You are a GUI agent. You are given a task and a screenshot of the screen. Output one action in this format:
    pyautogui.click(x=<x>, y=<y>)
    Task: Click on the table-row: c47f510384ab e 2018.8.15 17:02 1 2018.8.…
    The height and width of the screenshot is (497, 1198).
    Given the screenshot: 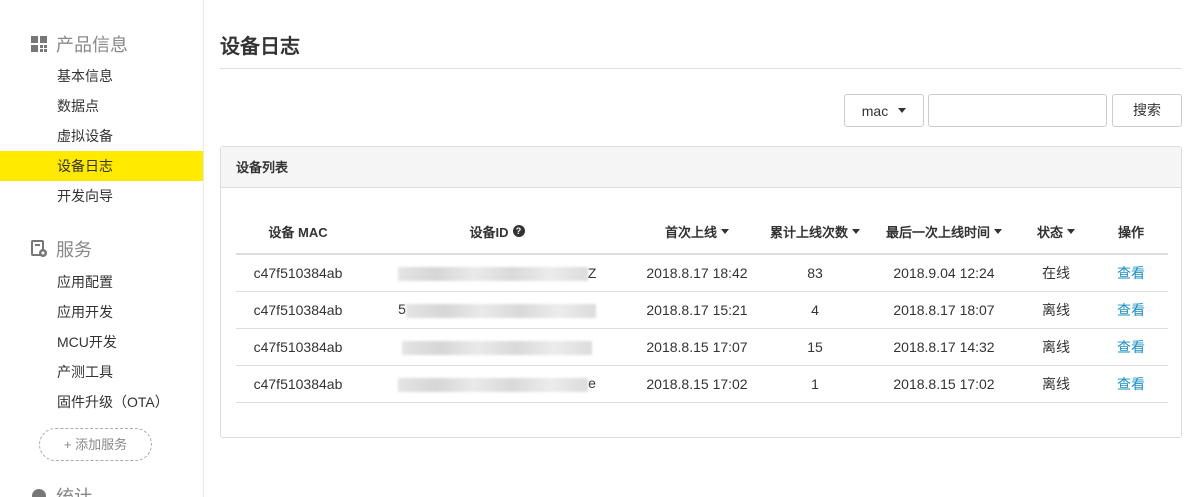 What is the action you would take?
    pyautogui.click(x=702, y=384)
    